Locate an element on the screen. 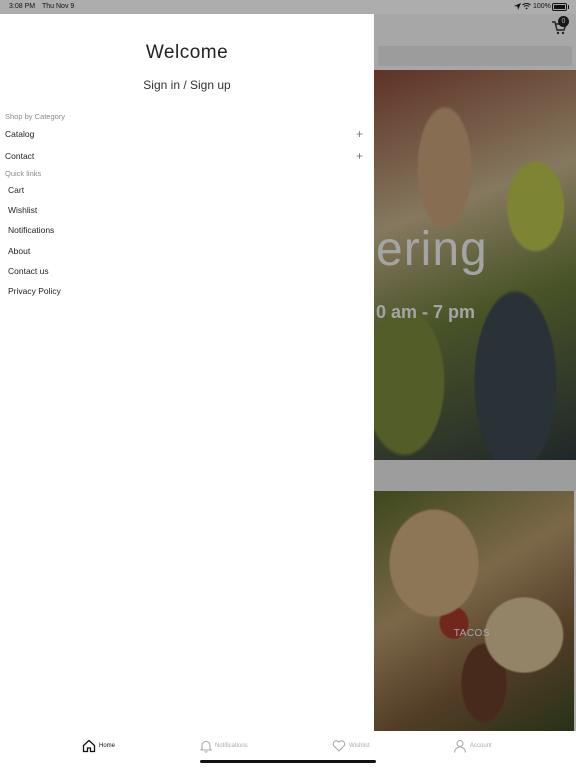  quick-link-cart: Cart is located at coordinates (16, 190).